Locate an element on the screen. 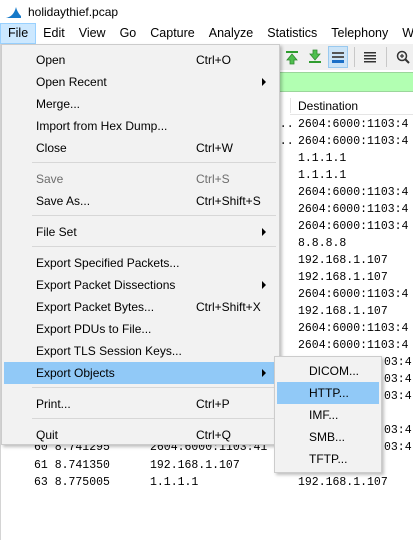 This screenshot has width=413, height=540. zoom-in-icon is located at coordinates (403, 57).